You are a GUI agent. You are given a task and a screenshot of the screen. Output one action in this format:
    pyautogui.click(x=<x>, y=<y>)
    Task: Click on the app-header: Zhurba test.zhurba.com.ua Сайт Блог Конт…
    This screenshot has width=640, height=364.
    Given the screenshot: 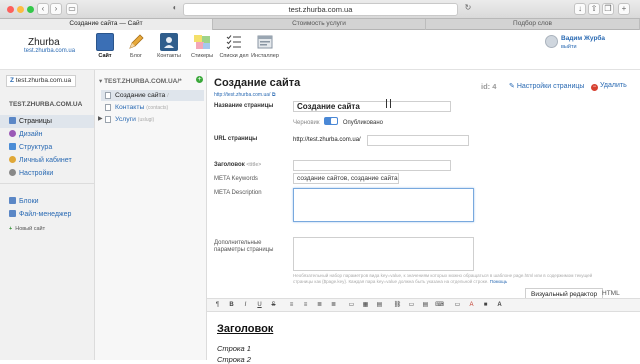 What is the action you would take?
    pyautogui.click(x=320, y=50)
    